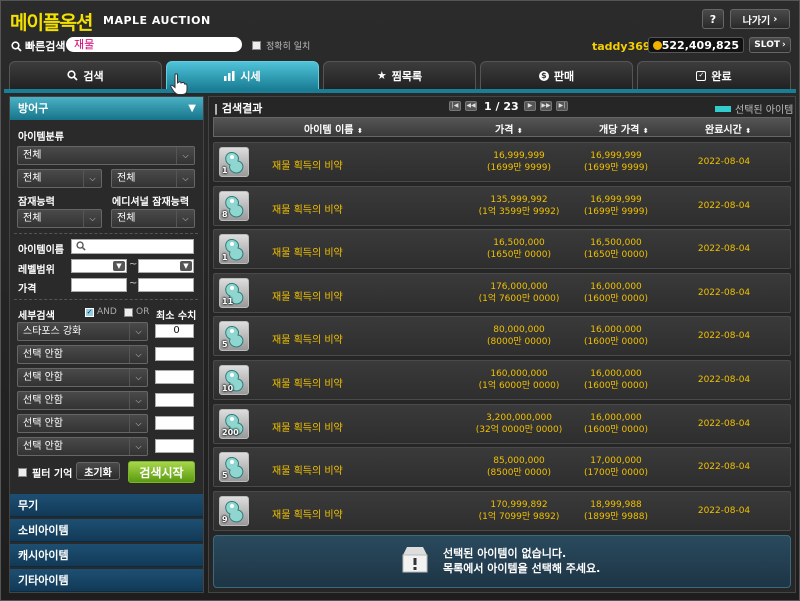 This screenshot has width=800, height=601. I want to click on total-price: 16,500,000 (1650만 0000), so click(519, 249).